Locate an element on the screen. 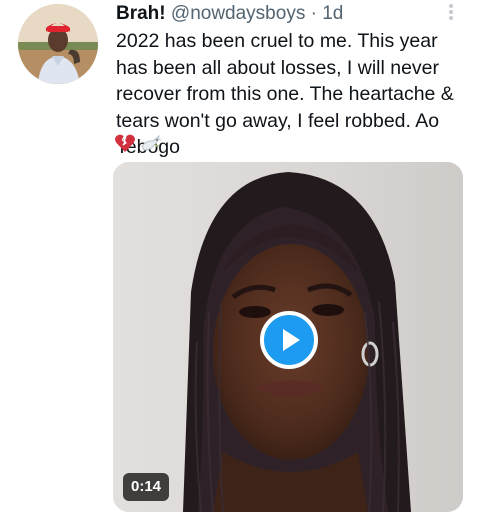  play-button is located at coordinates (289, 340).